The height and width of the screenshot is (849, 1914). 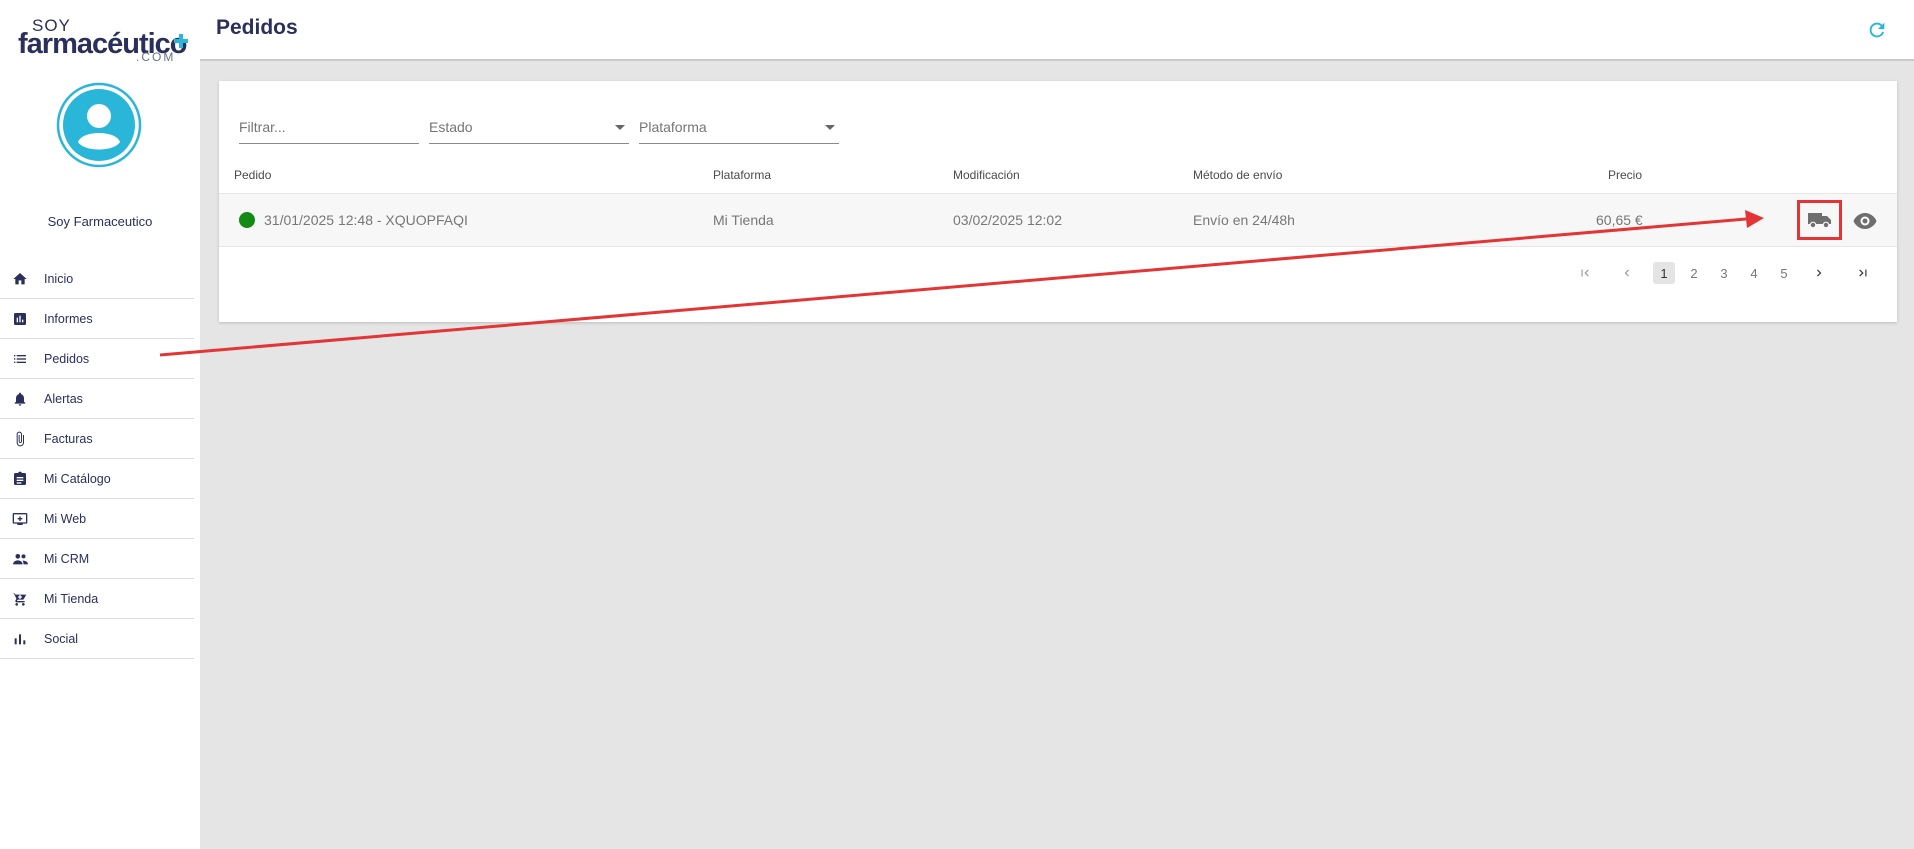 I want to click on cart-icon, so click(x=20, y=599).